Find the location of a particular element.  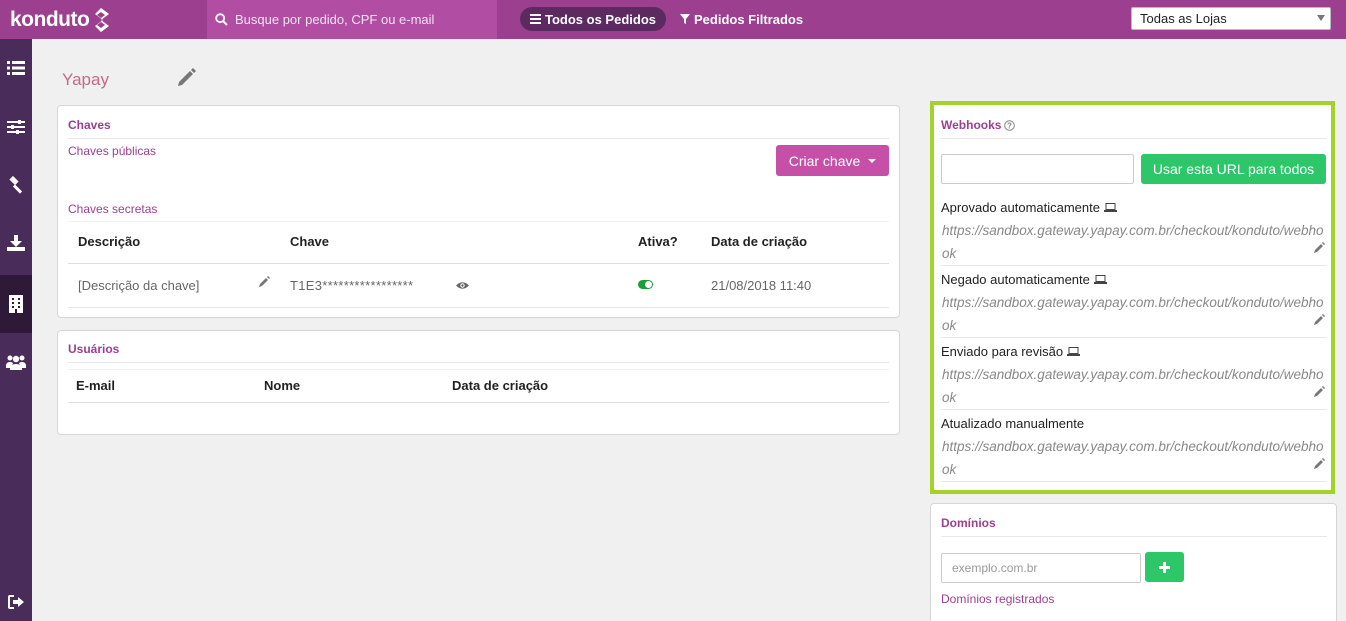

webhook-approved-label: Aprovado automaticamente is located at coordinates (1029, 207).